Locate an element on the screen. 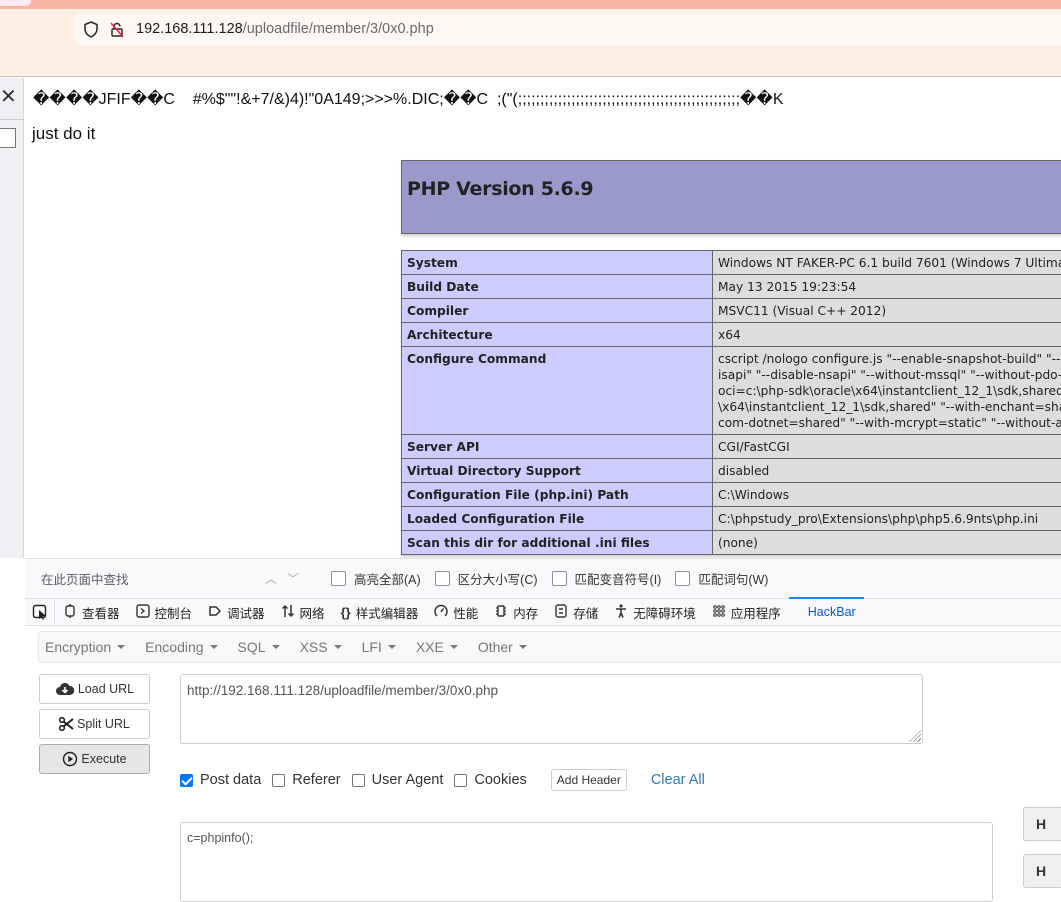 The width and height of the screenshot is (1061, 902). request-option: User Agent is located at coordinates (398, 780).